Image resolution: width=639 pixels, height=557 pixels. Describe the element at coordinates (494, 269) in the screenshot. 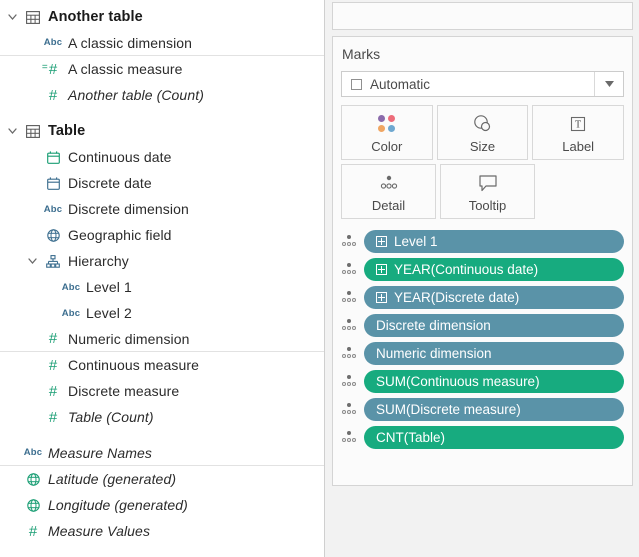

I see `marks-pill: YEAR(Continuous date)` at that location.